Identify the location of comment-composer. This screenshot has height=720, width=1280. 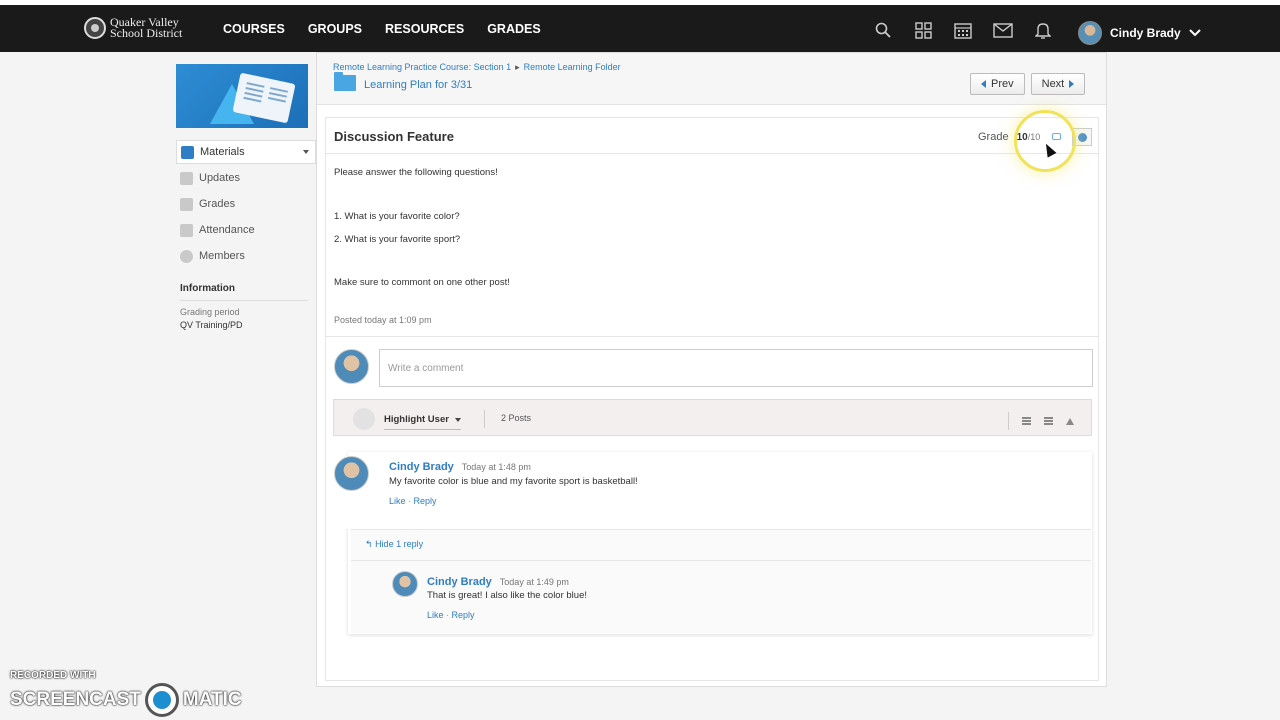
(713, 368).